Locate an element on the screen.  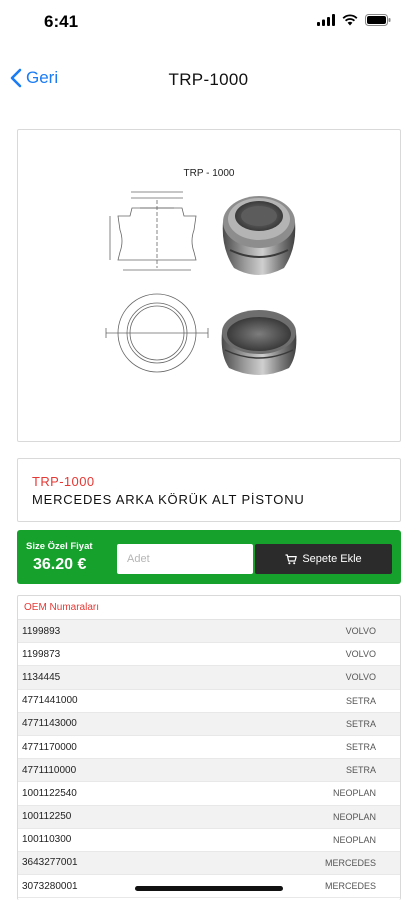
add-to-cart-label: Sepete Ekle is located at coordinates (332, 559).